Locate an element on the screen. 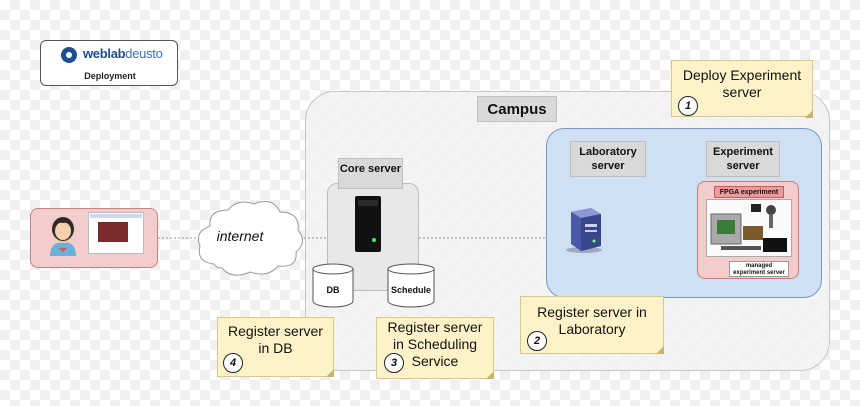  browser-content-image is located at coordinates (113, 232).